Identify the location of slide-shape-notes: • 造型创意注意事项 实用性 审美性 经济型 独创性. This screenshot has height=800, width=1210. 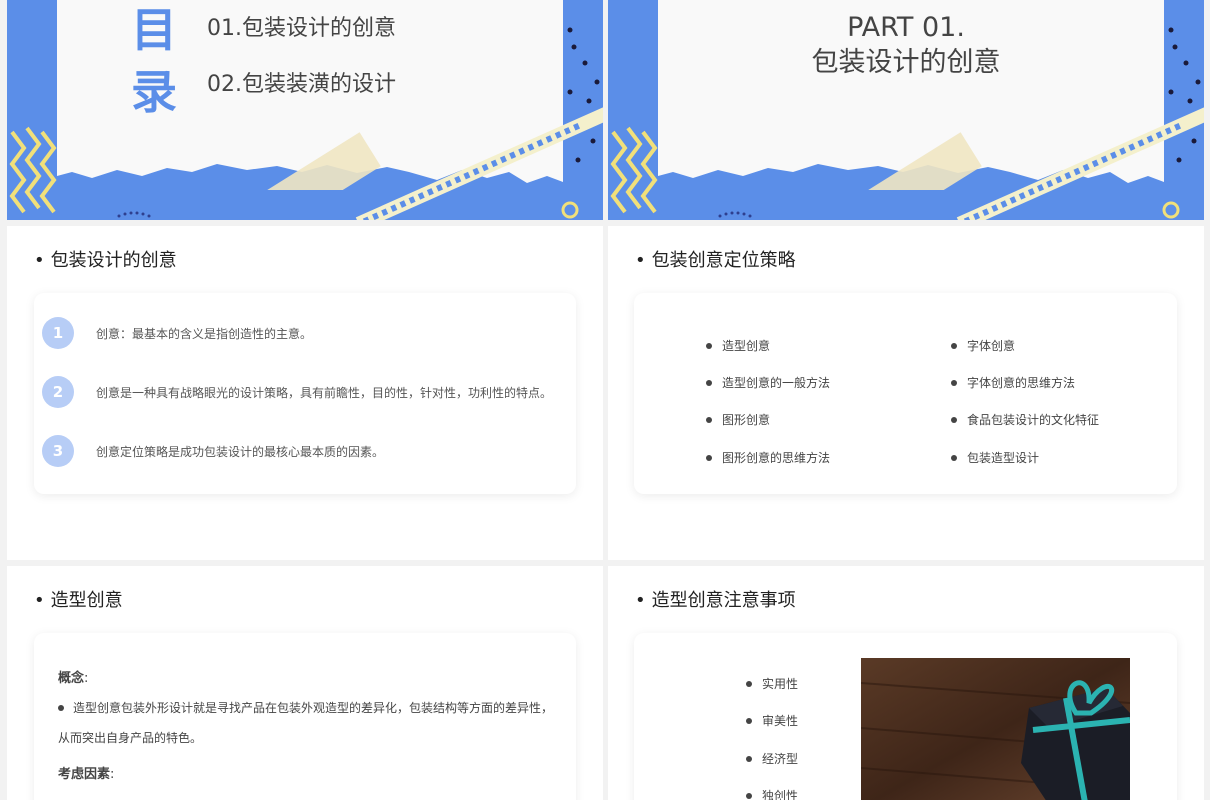
(906, 683).